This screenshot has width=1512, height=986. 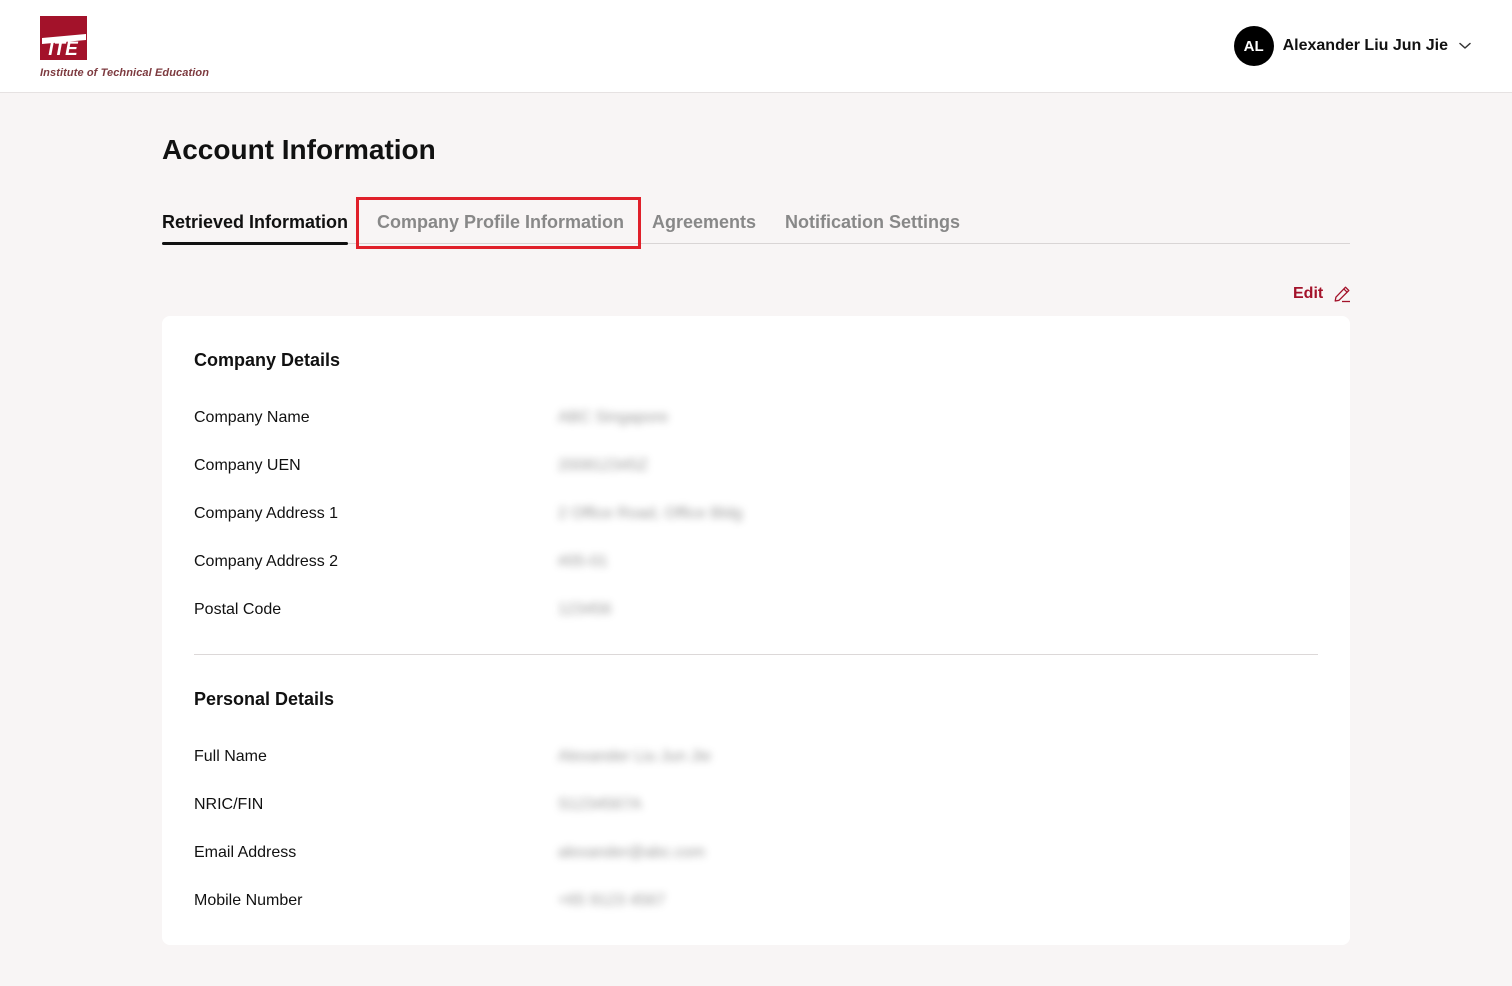 What do you see at coordinates (585, 609) in the screenshot?
I see `postal-code-value: 123456` at bounding box center [585, 609].